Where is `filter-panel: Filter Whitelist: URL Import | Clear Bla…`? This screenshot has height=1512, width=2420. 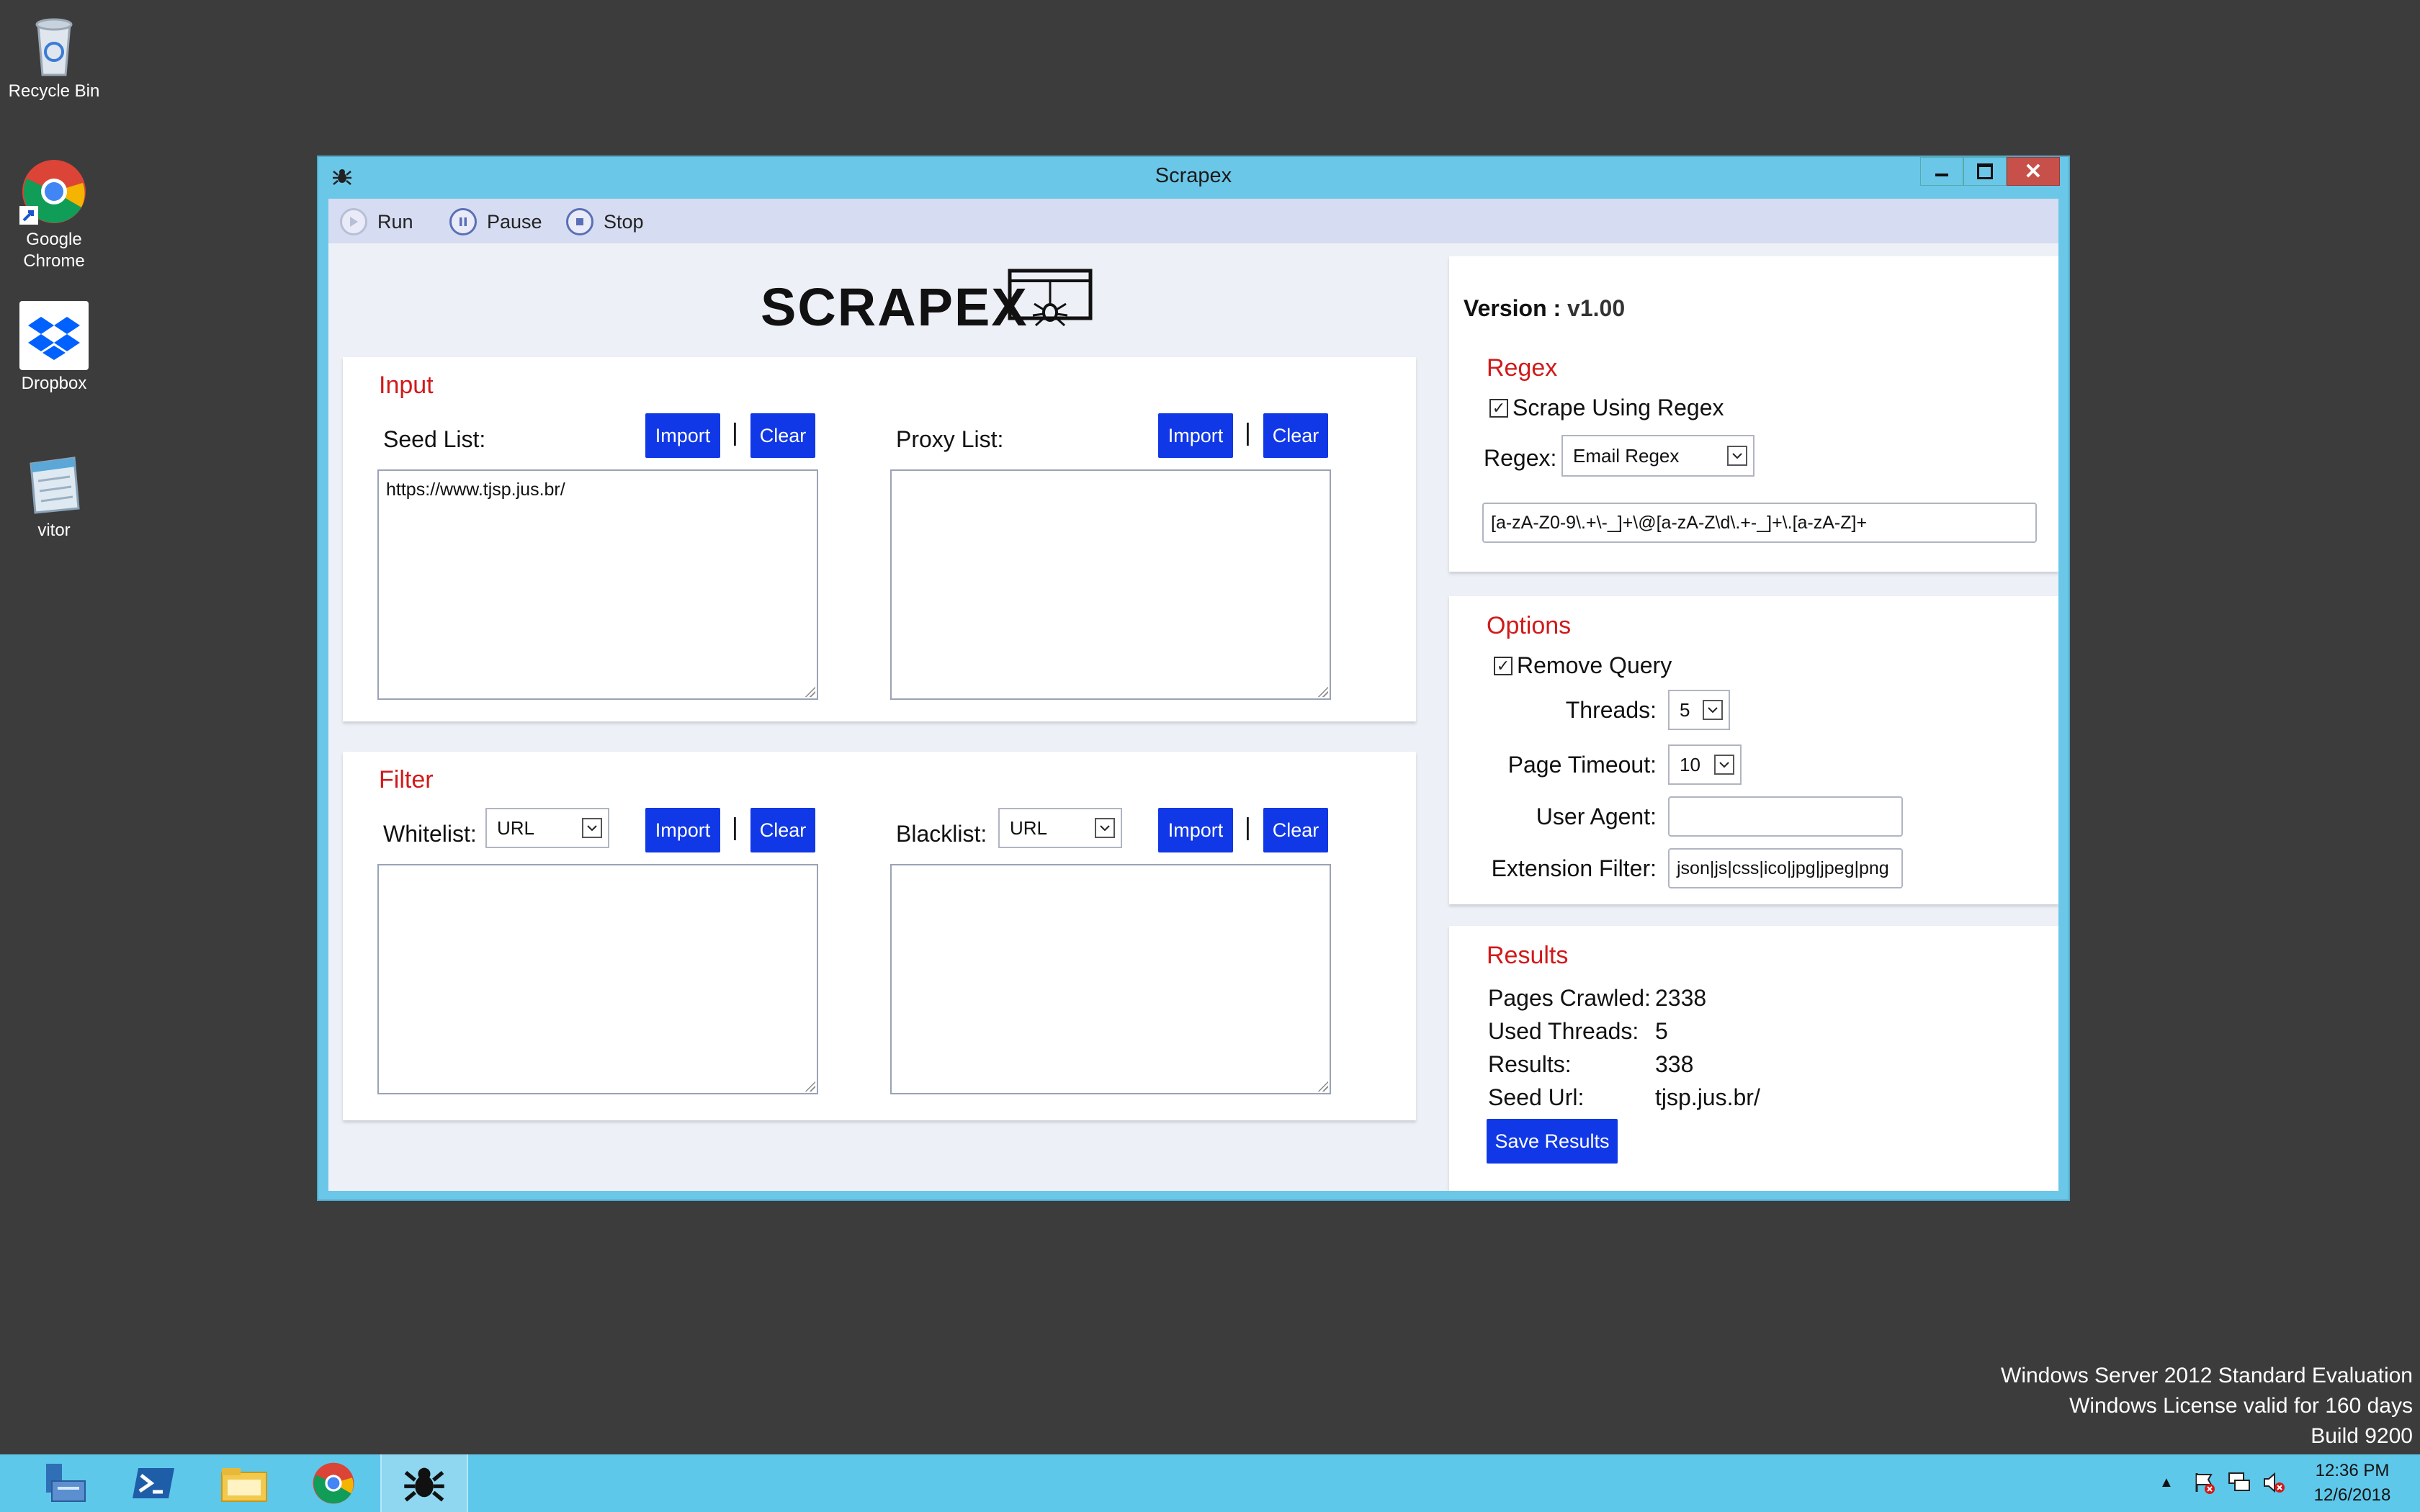 filter-panel: Filter Whitelist: URL Import | Clear Bla… is located at coordinates (880, 936).